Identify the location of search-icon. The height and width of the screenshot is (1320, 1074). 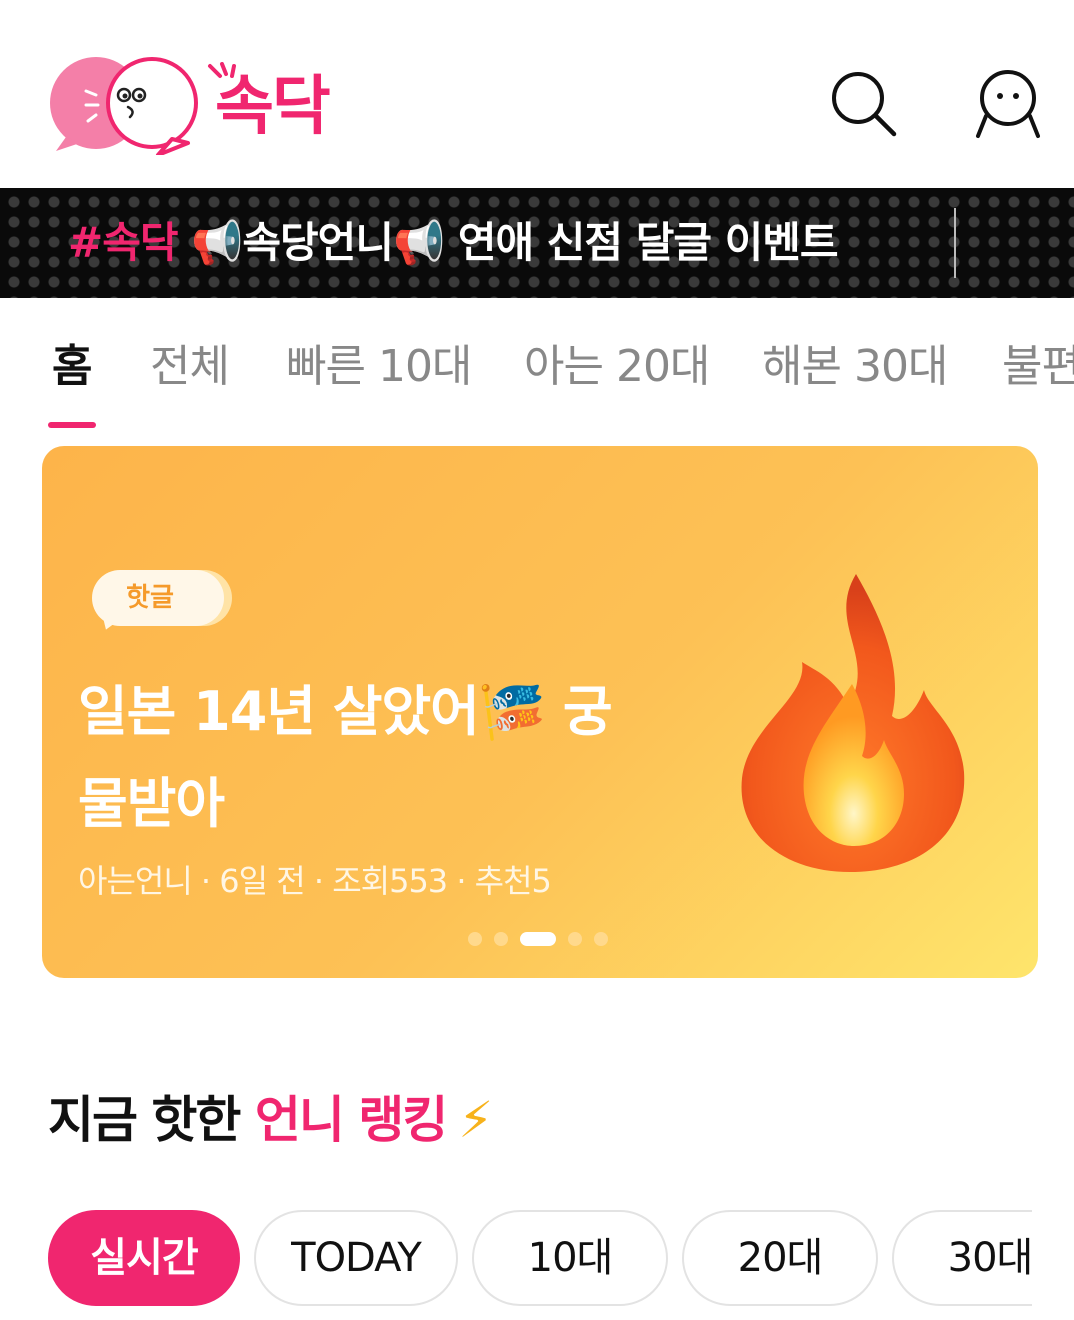
(864, 104).